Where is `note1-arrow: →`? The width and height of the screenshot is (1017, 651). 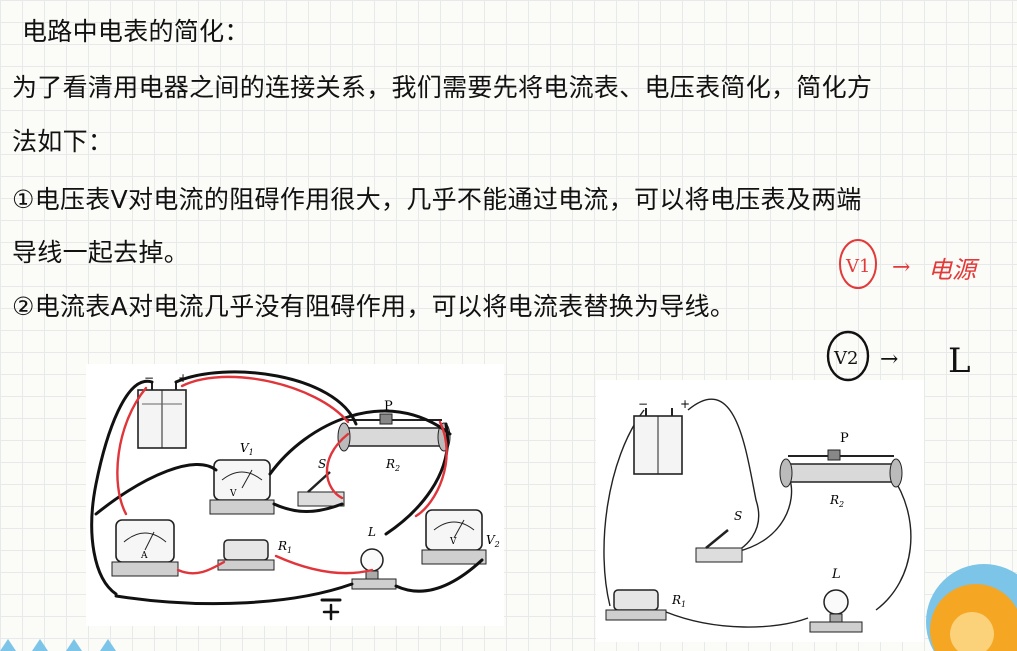 note1-arrow: → is located at coordinates (901, 267).